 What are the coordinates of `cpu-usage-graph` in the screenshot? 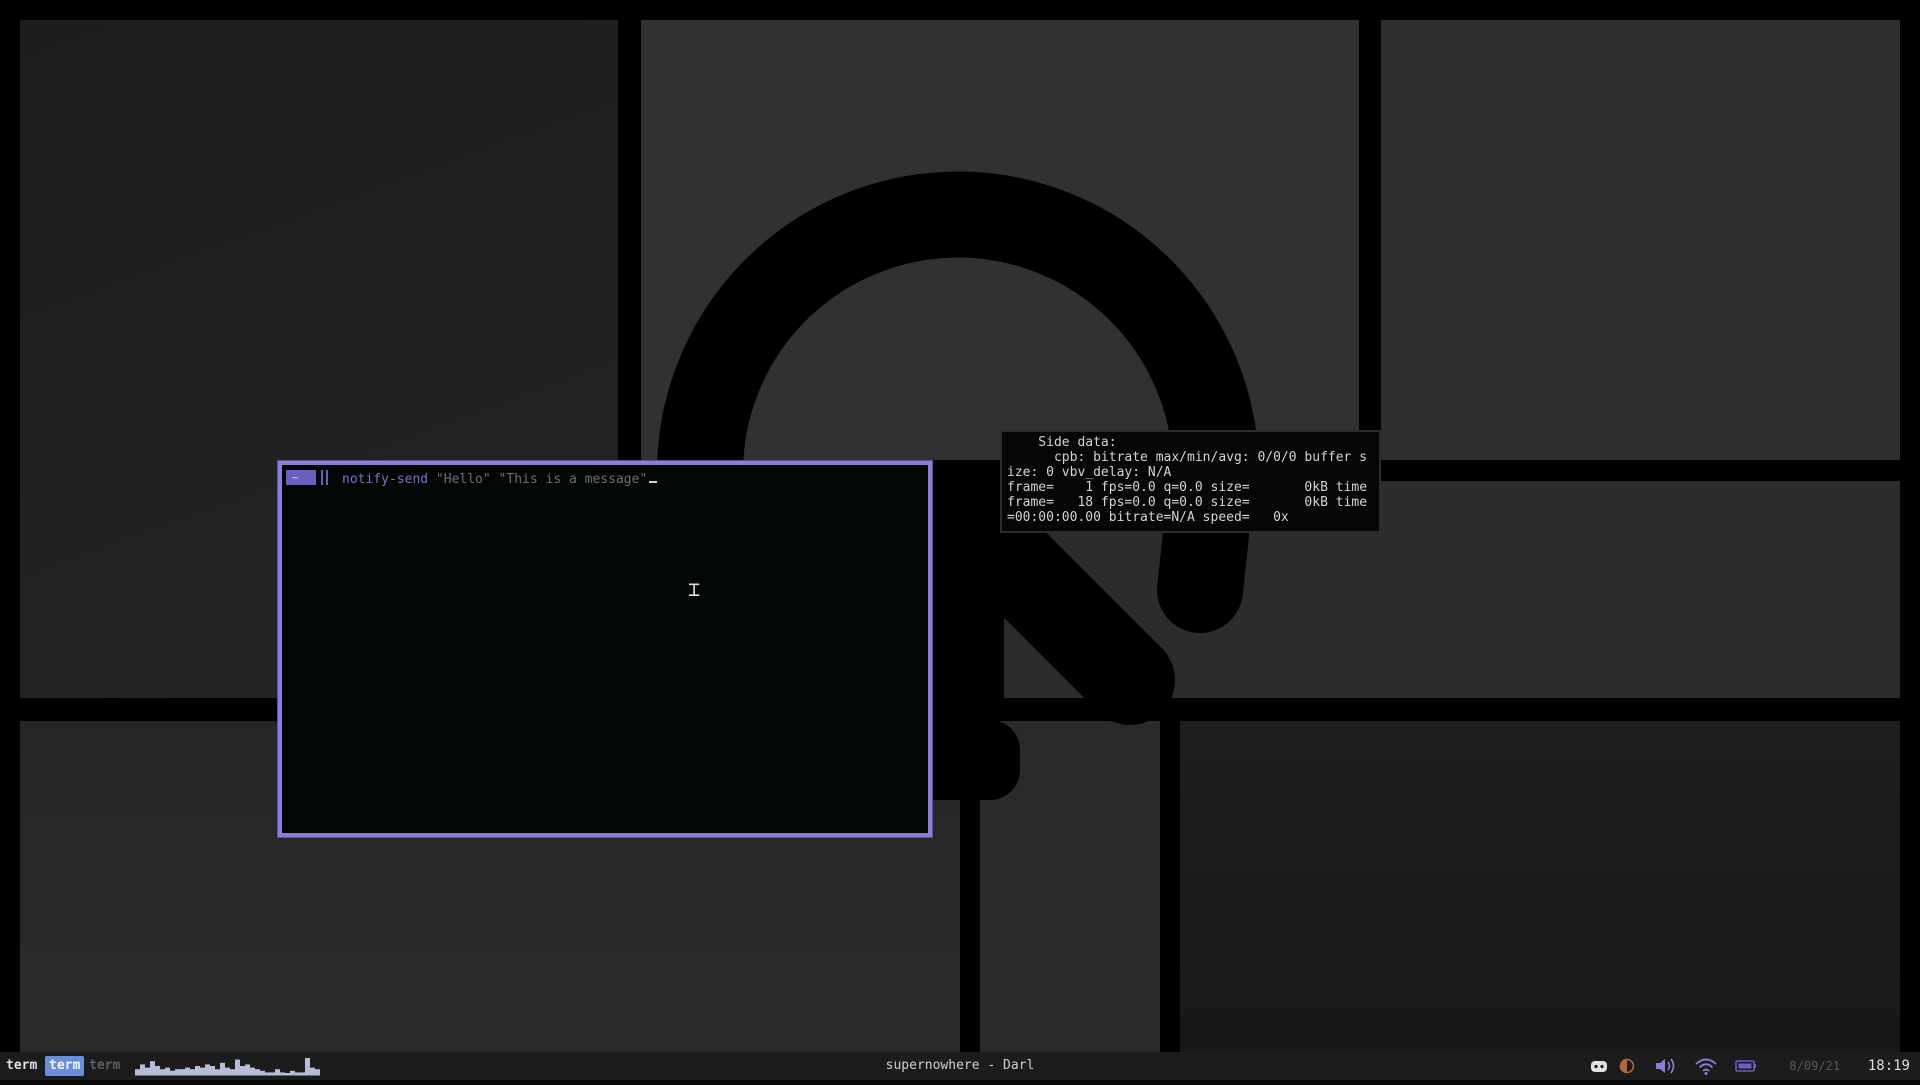 It's located at (227, 1067).